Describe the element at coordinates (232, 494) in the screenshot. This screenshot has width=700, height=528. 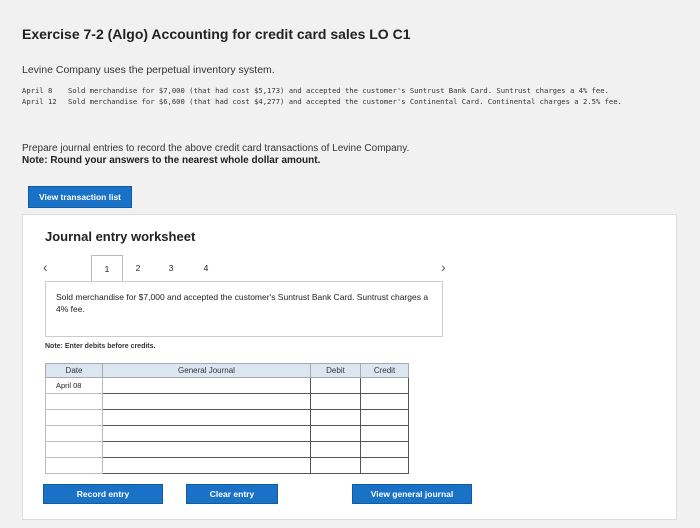
I see `clear-entry-button: Clear entry` at that location.